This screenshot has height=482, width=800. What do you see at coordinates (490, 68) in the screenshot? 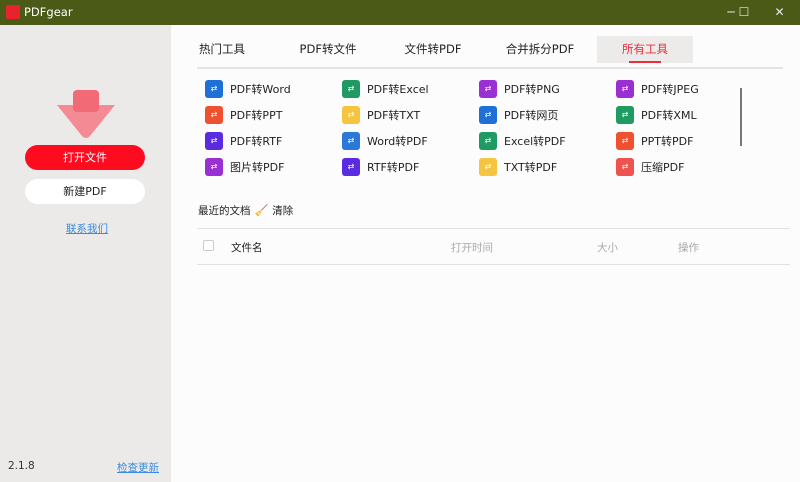
I see `tabs-divider` at bounding box center [490, 68].